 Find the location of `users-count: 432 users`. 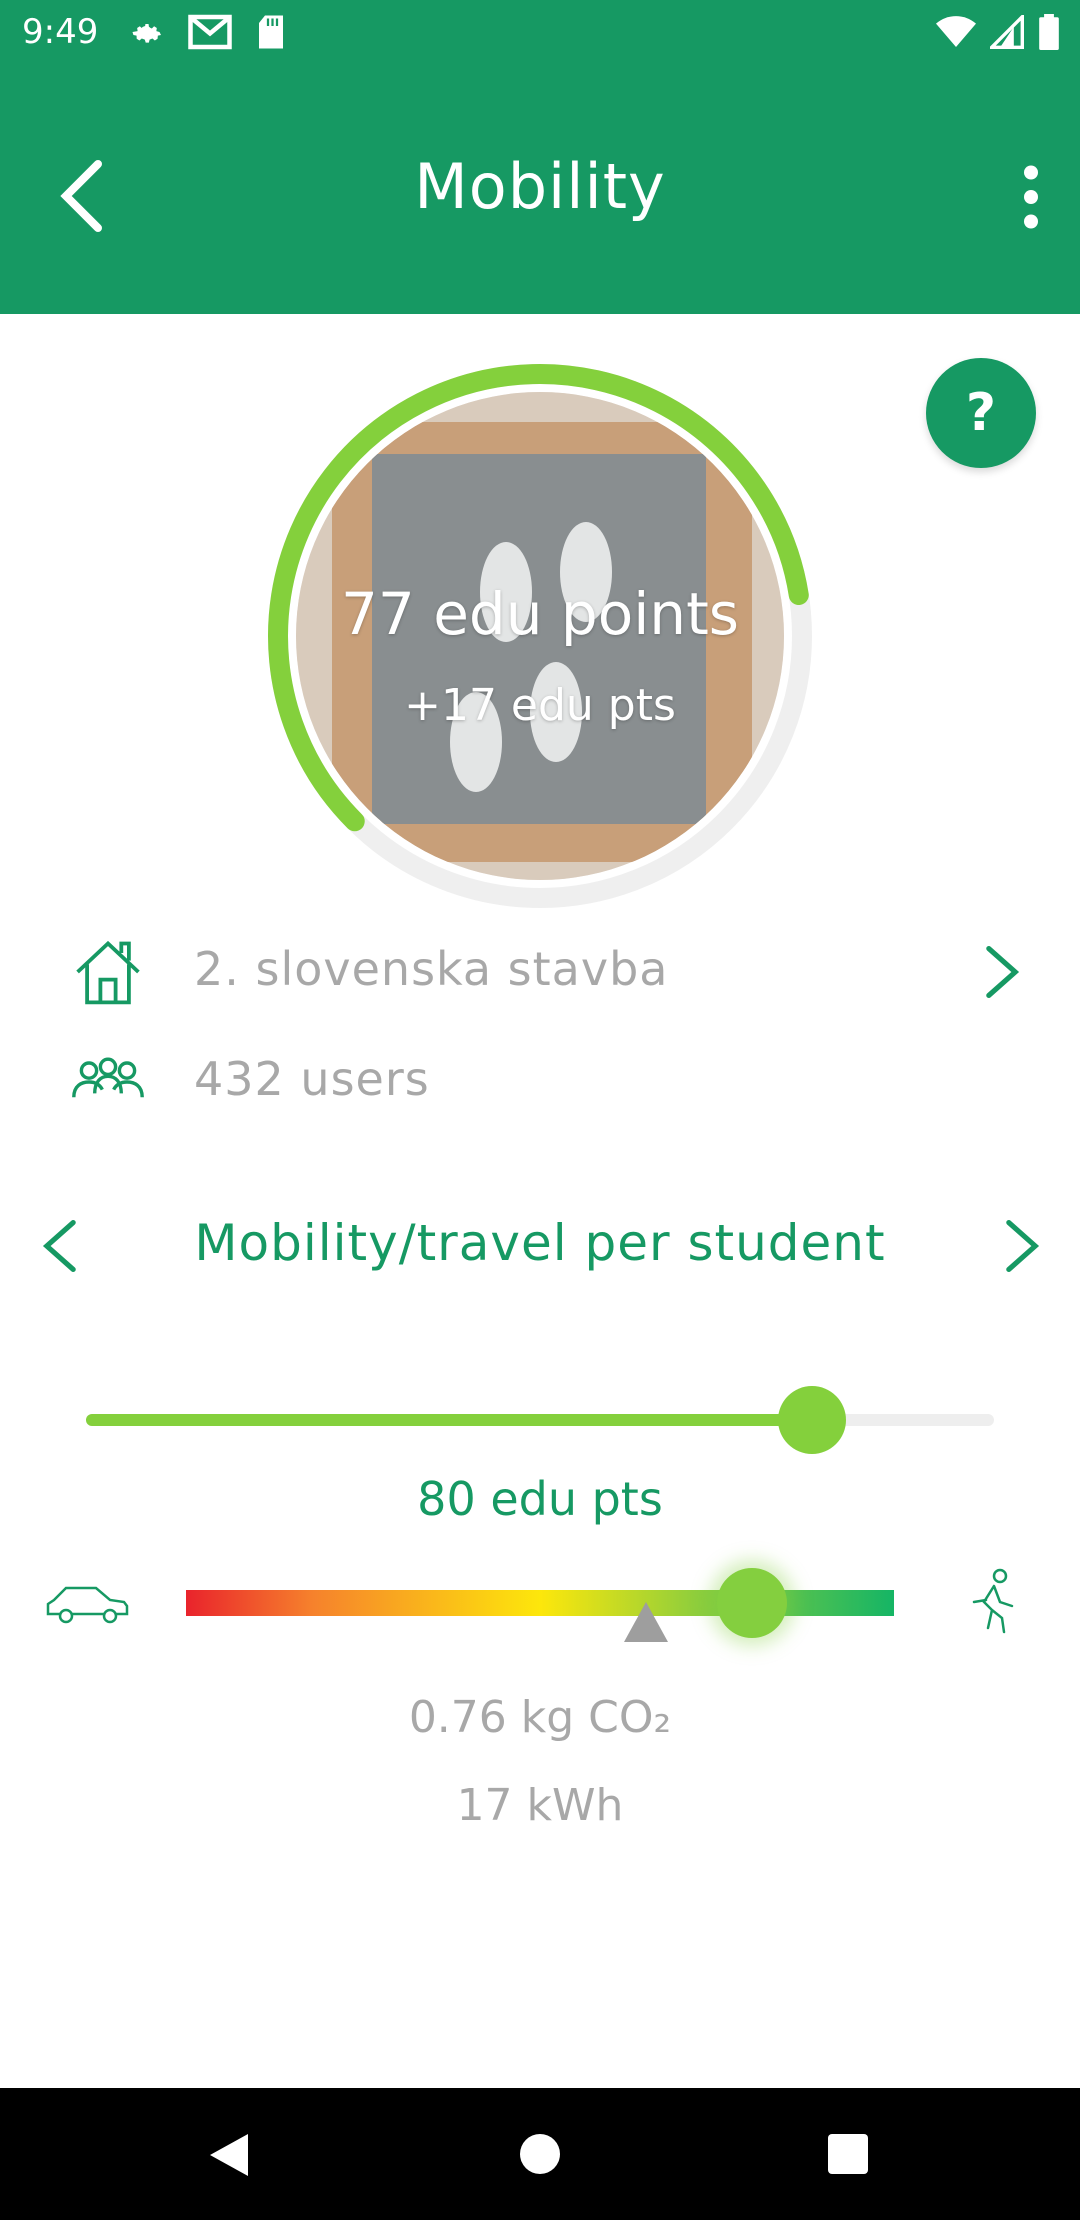

users-count: 432 users is located at coordinates (312, 1079).